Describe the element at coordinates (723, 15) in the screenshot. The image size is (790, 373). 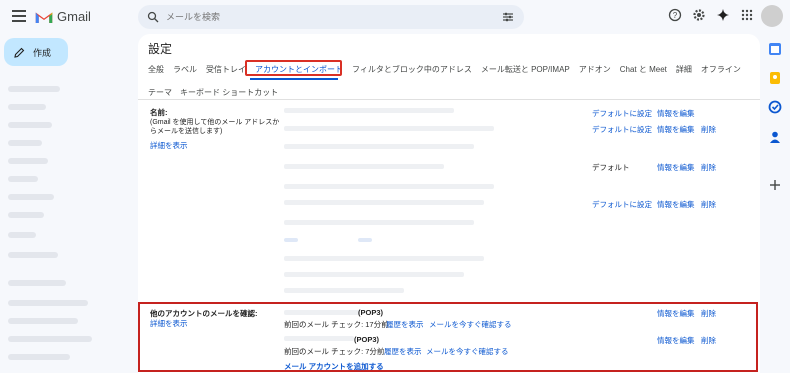
I see `gemini-sparkle-icon` at that location.